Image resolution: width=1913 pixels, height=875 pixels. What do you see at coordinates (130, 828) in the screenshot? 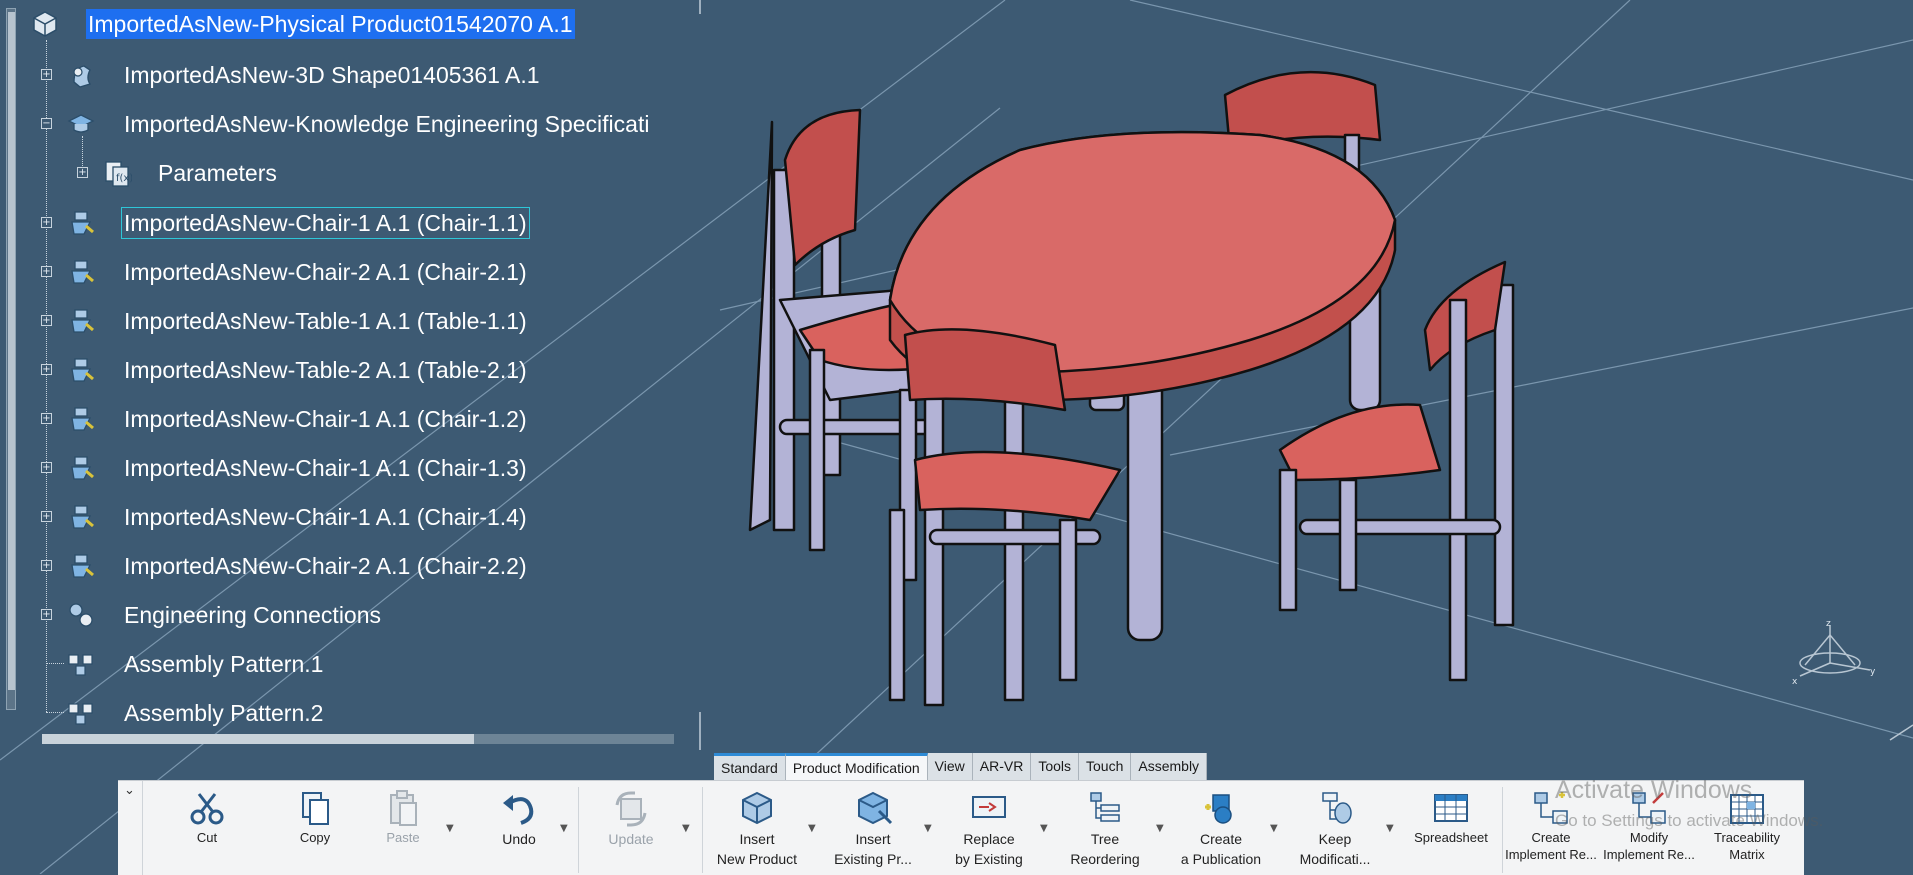
I see `collapse-action-bar-button: ⌄` at bounding box center [130, 828].